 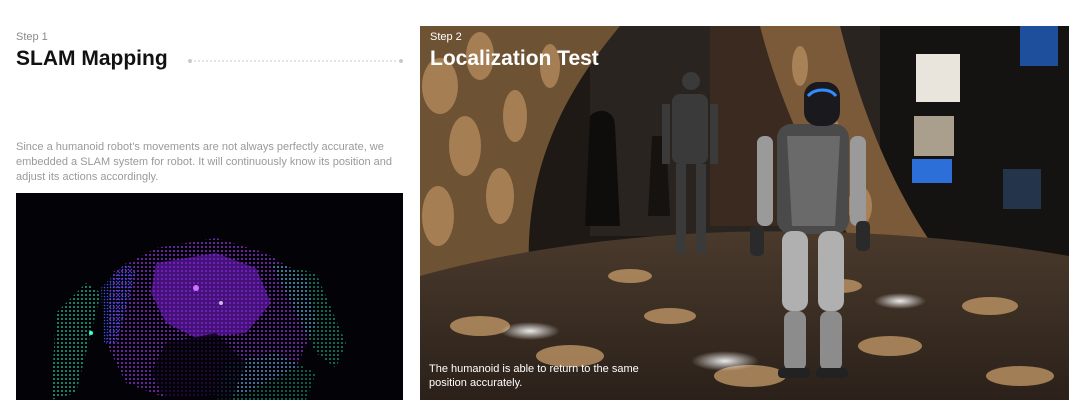 What do you see at coordinates (446, 37) in the screenshot?
I see `step-2-label: Step 2` at bounding box center [446, 37].